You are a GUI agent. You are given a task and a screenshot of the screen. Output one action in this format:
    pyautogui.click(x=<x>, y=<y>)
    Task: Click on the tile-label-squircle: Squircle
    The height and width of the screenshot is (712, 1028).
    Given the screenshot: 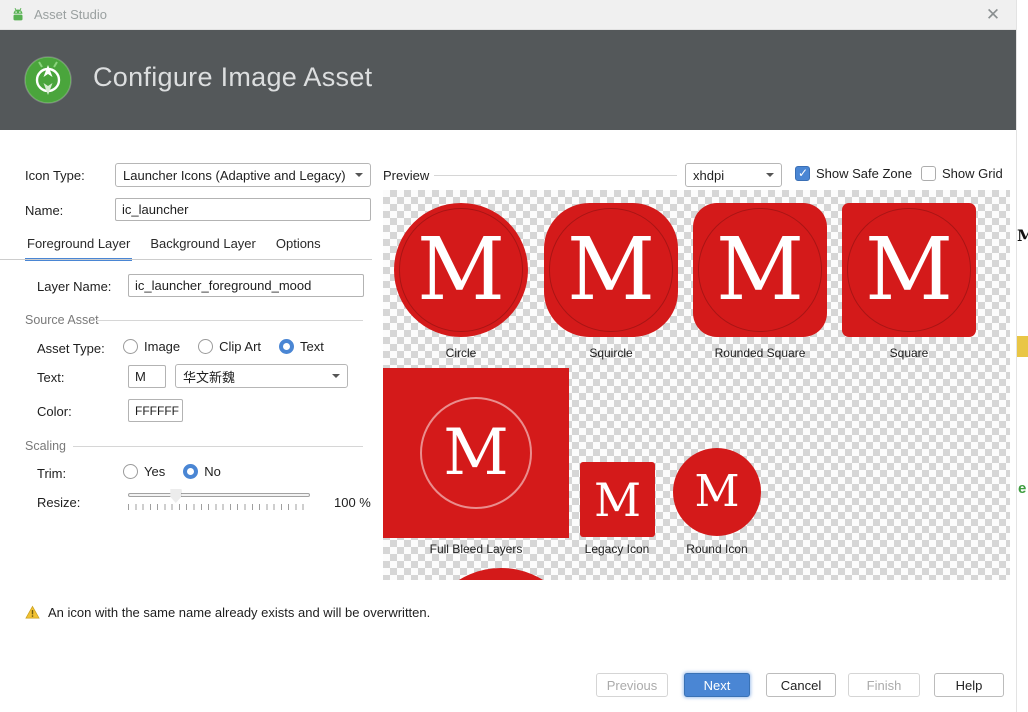 What is the action you would take?
    pyautogui.click(x=611, y=353)
    